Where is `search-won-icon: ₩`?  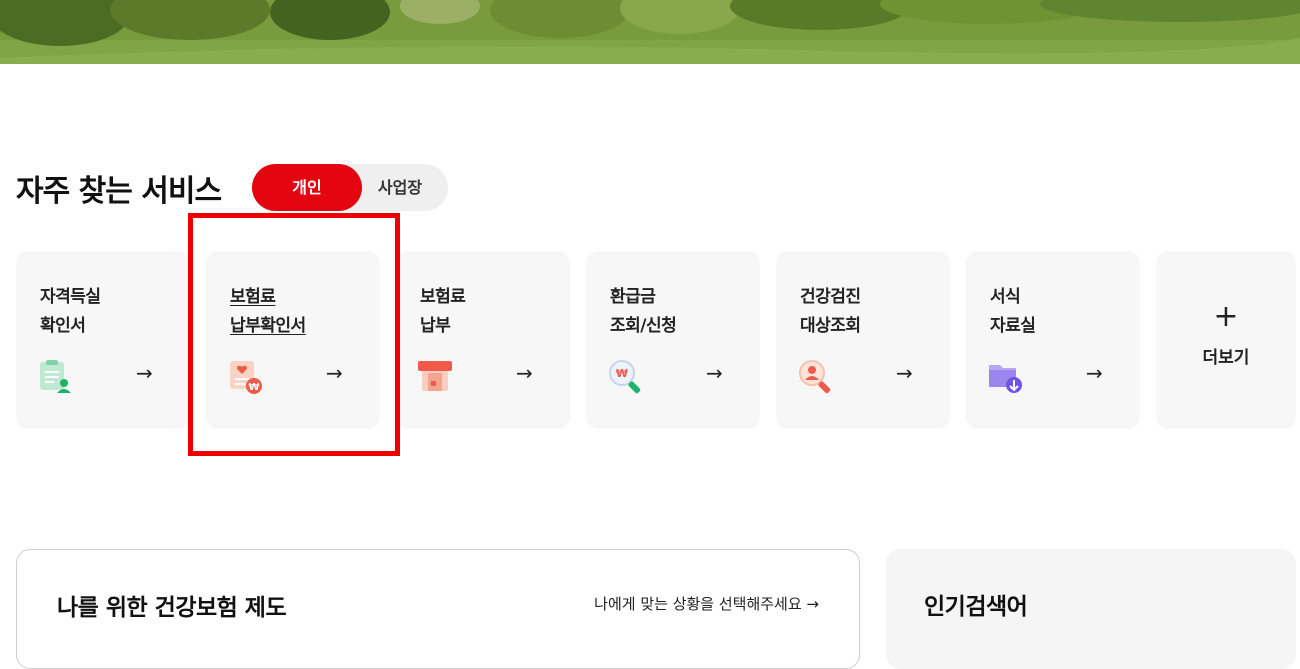
search-won-icon: ₩ is located at coordinates (625, 377).